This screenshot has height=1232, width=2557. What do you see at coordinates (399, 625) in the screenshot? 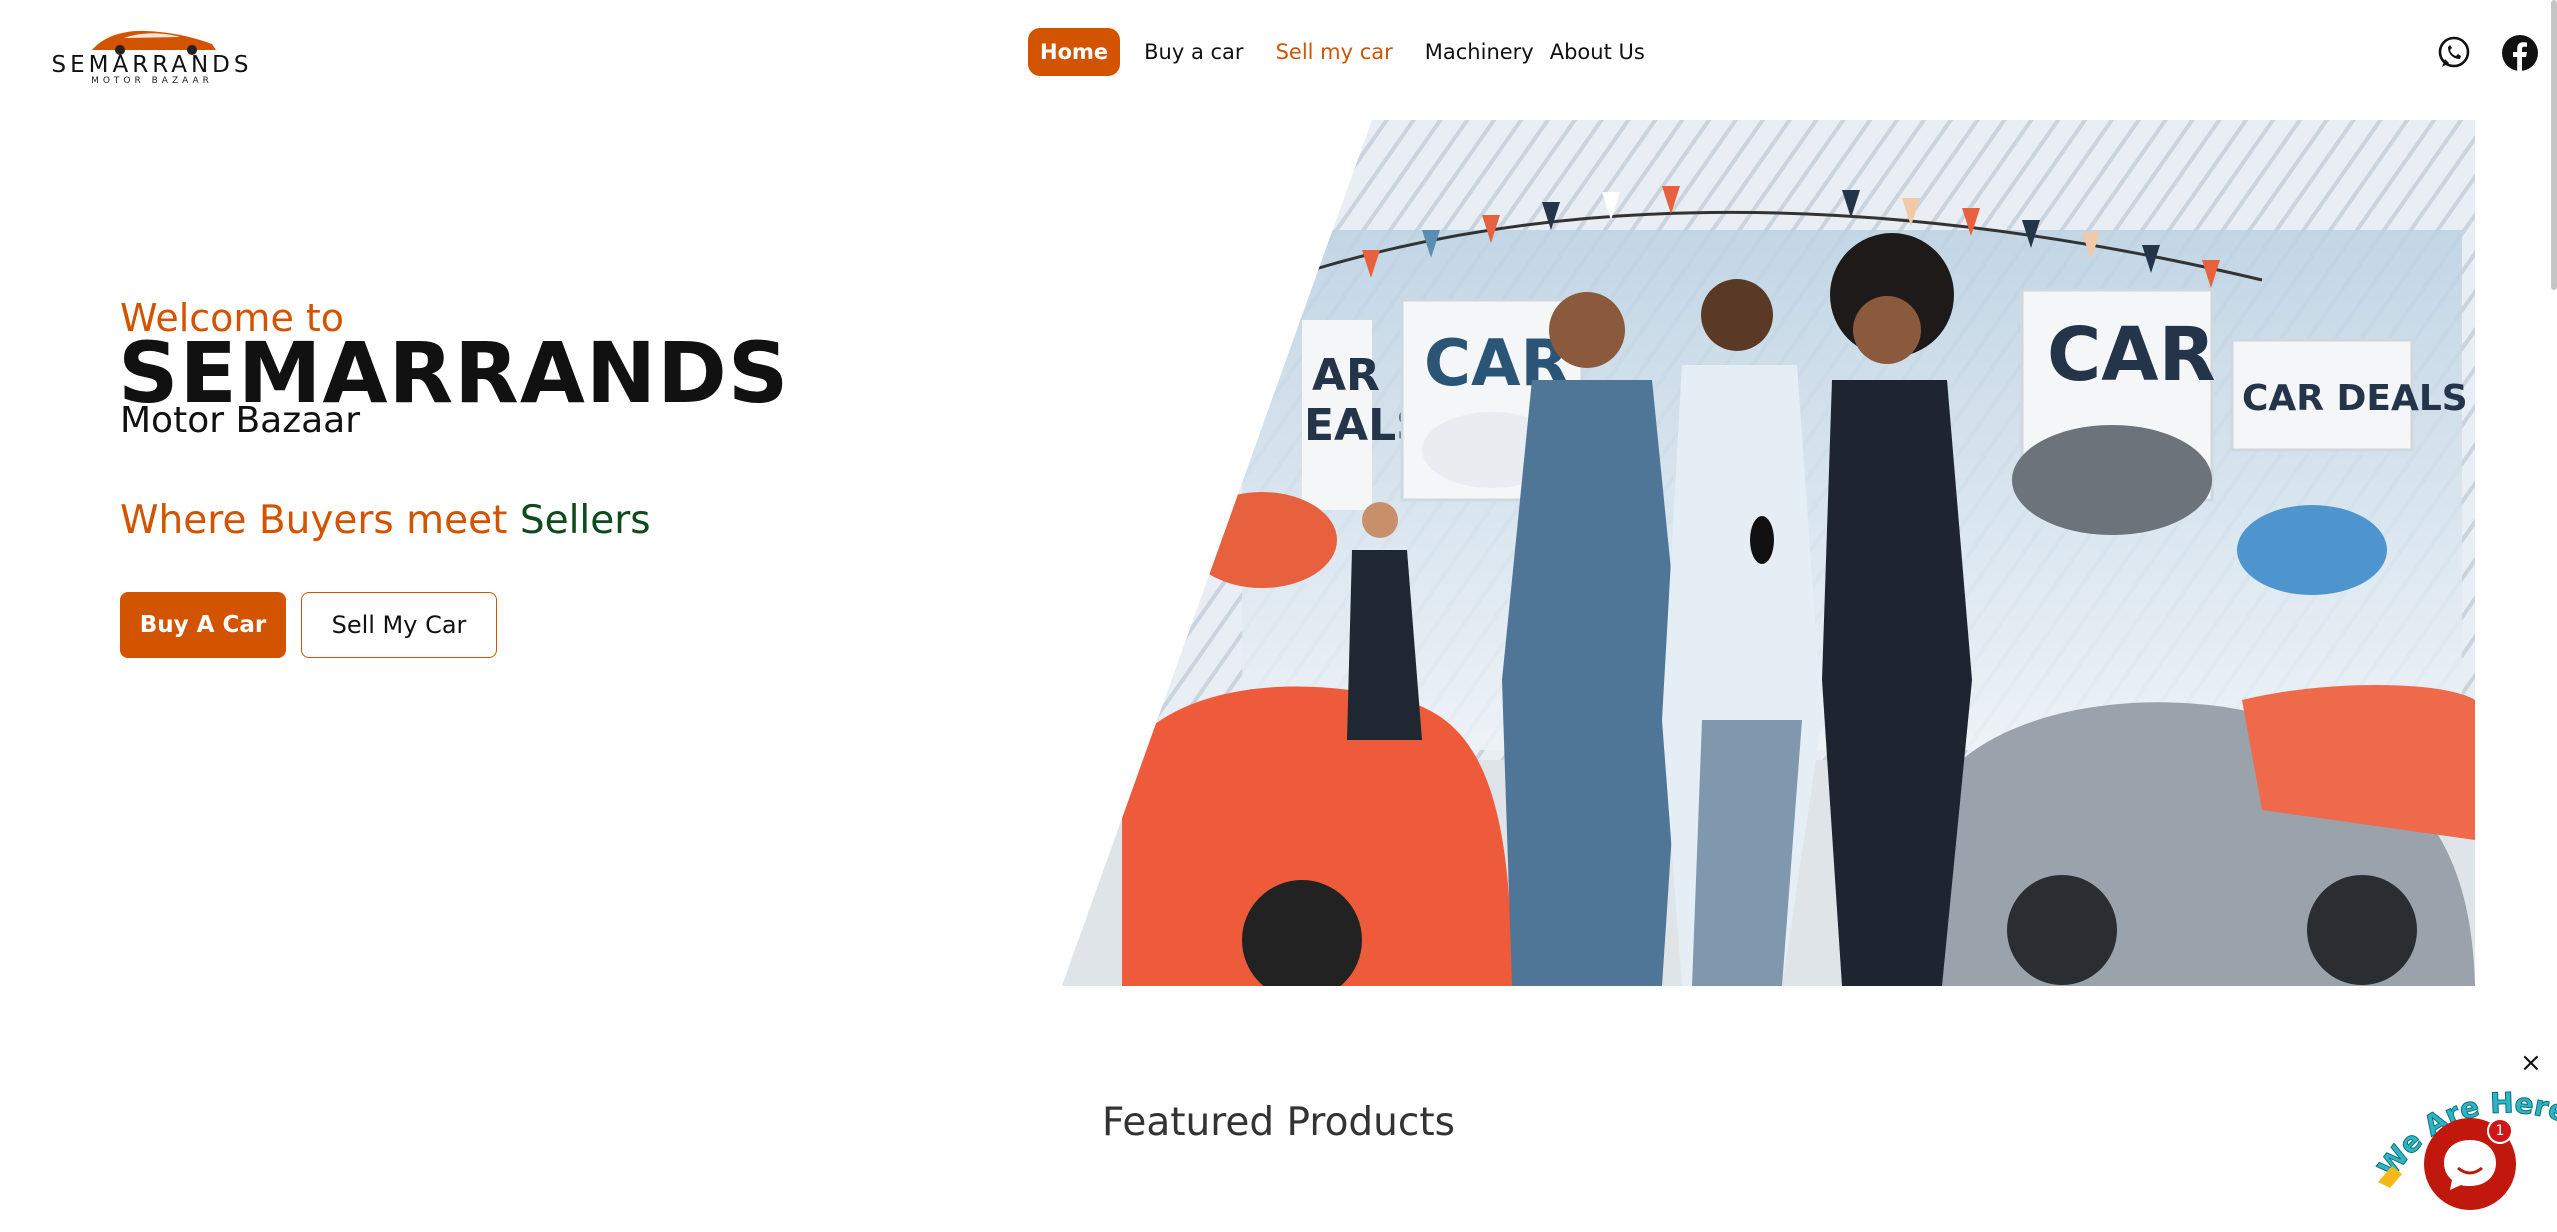
I see `sell-my-car-button: Sell My Car` at bounding box center [399, 625].